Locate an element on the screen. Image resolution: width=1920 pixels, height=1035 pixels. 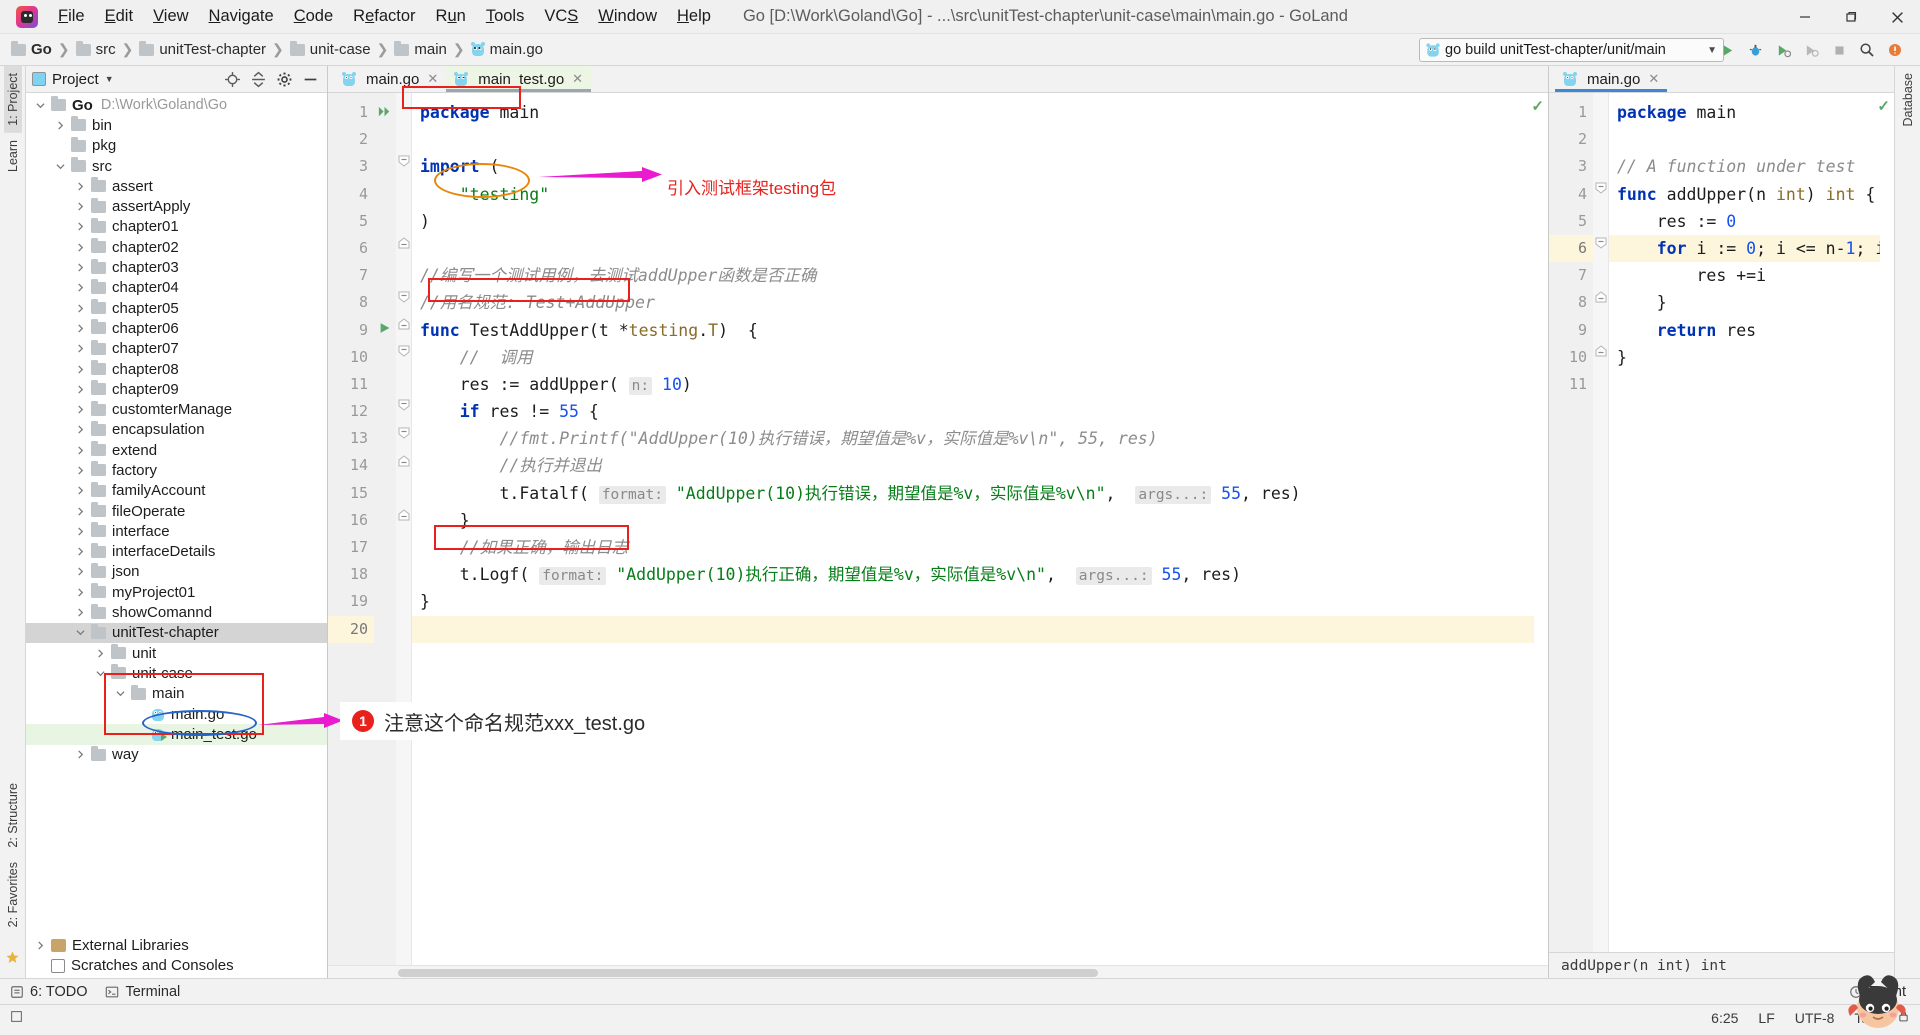
tool-button-terminal: Terminal is located at coordinates (142, 992).